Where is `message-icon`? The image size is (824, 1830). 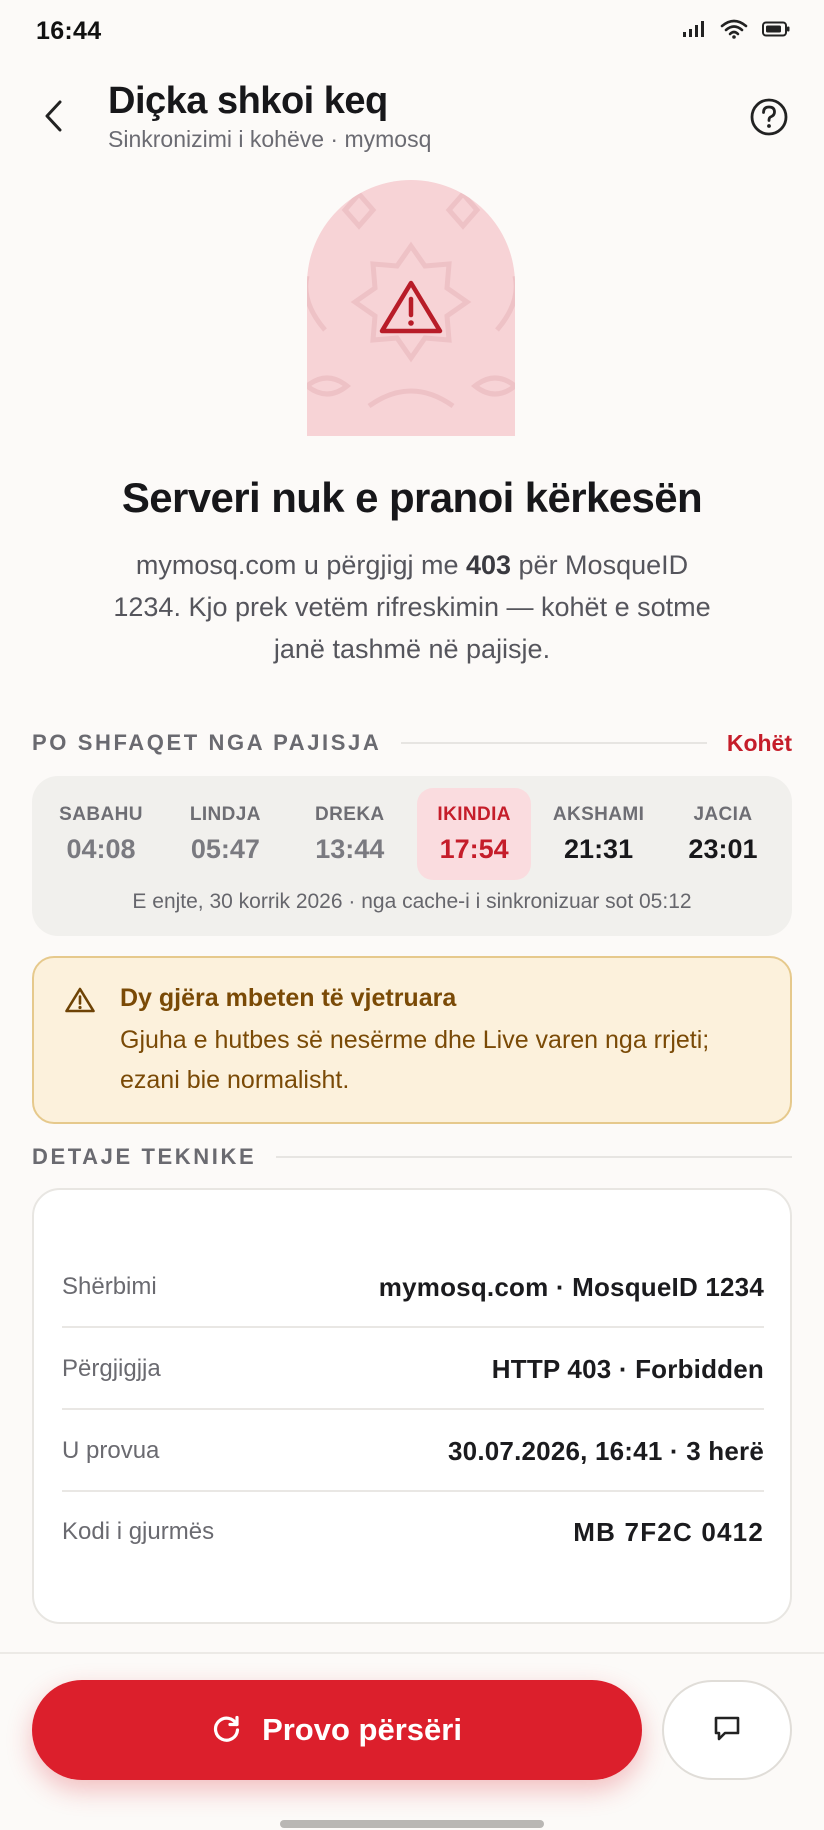
message-icon is located at coordinates (727, 1730).